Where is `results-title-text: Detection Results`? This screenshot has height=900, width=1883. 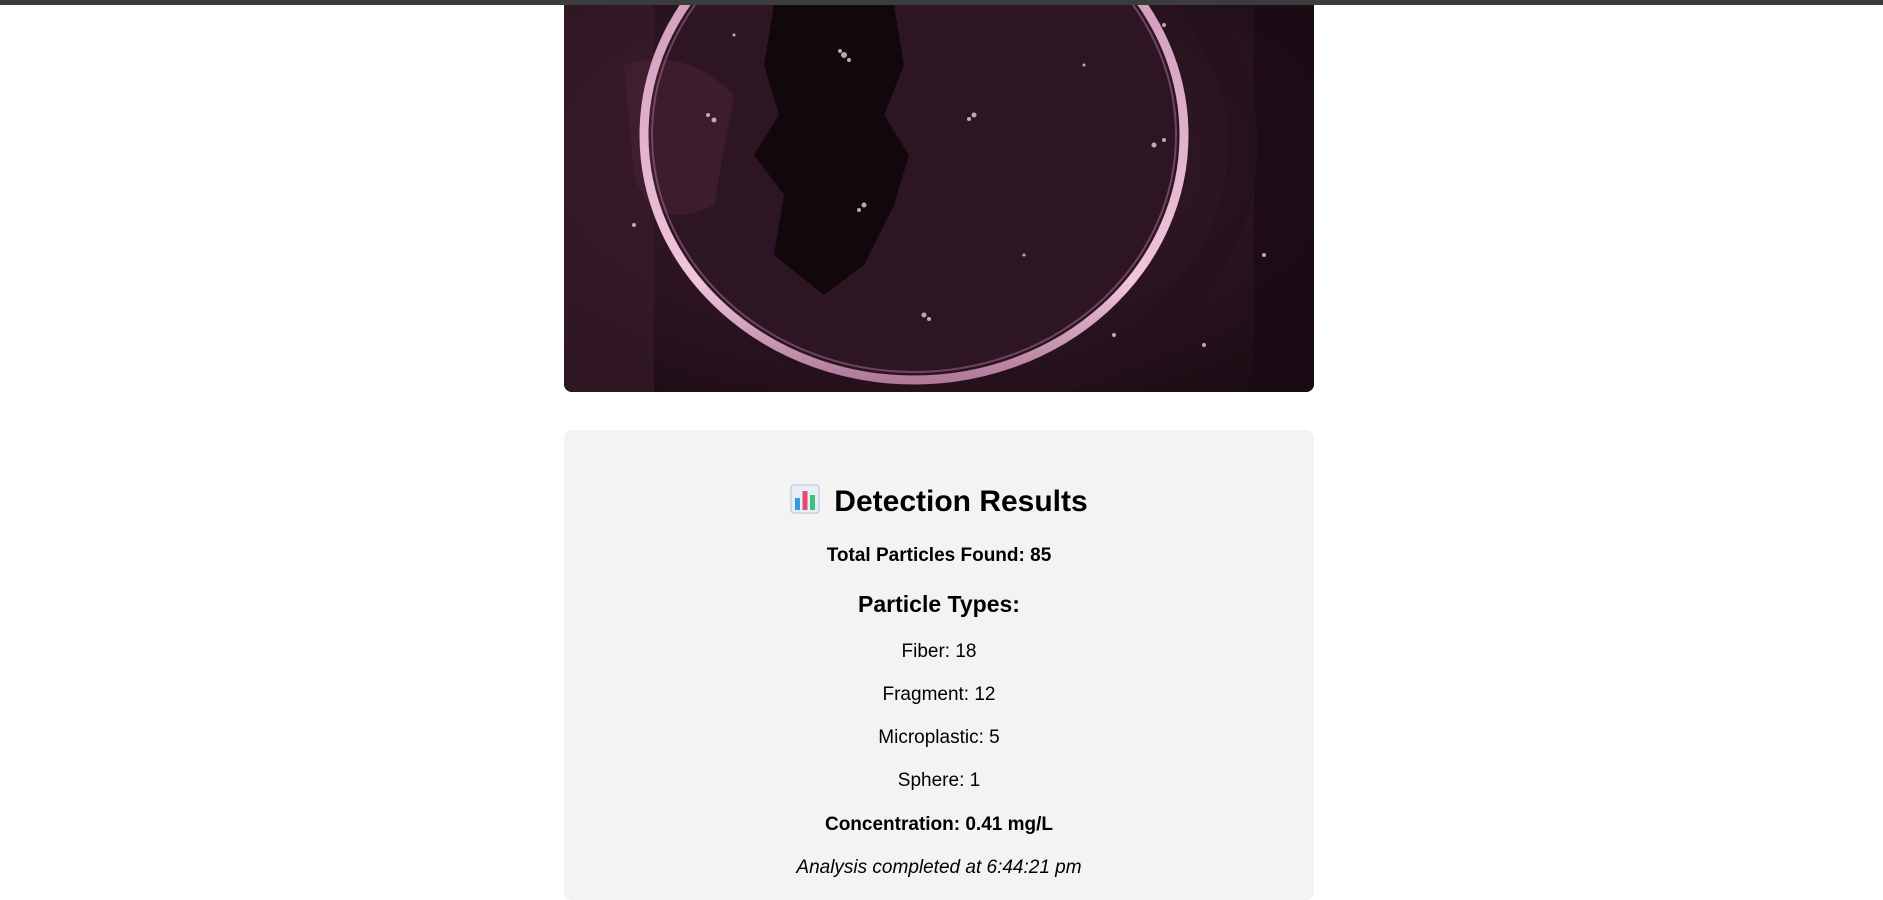 results-title-text: Detection Results is located at coordinates (961, 501).